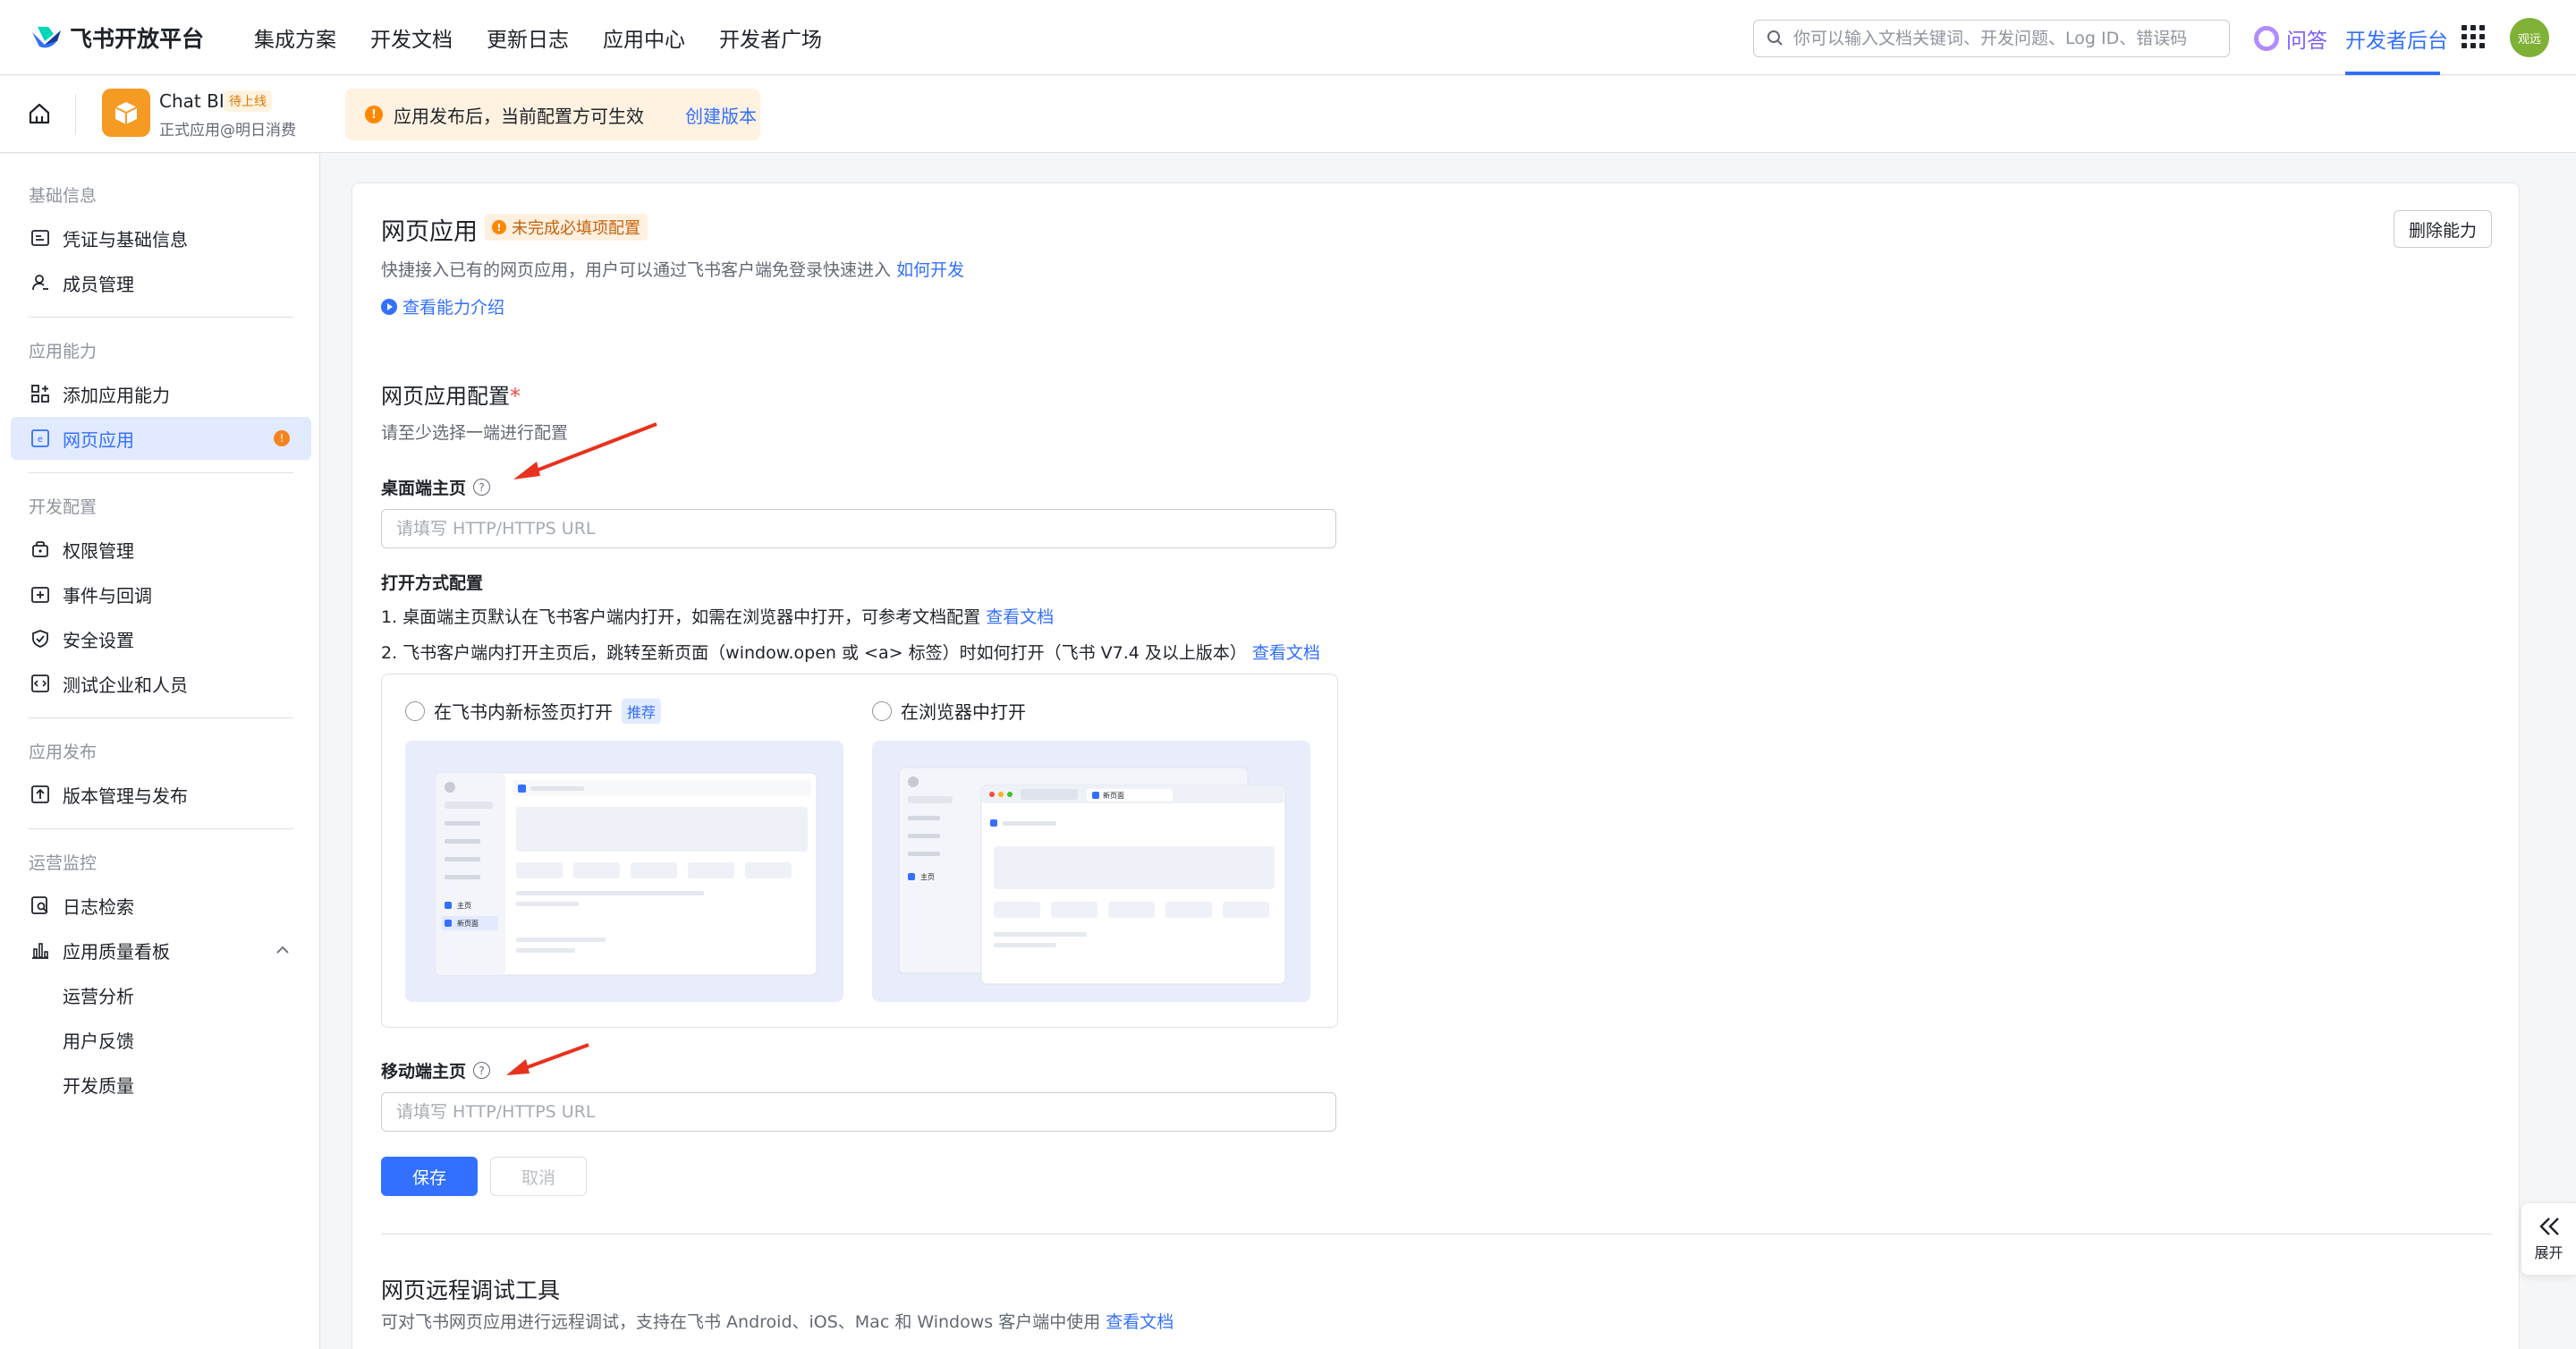  What do you see at coordinates (161, 638) in the screenshot?
I see `sidebar-item-security: 安全设置` at bounding box center [161, 638].